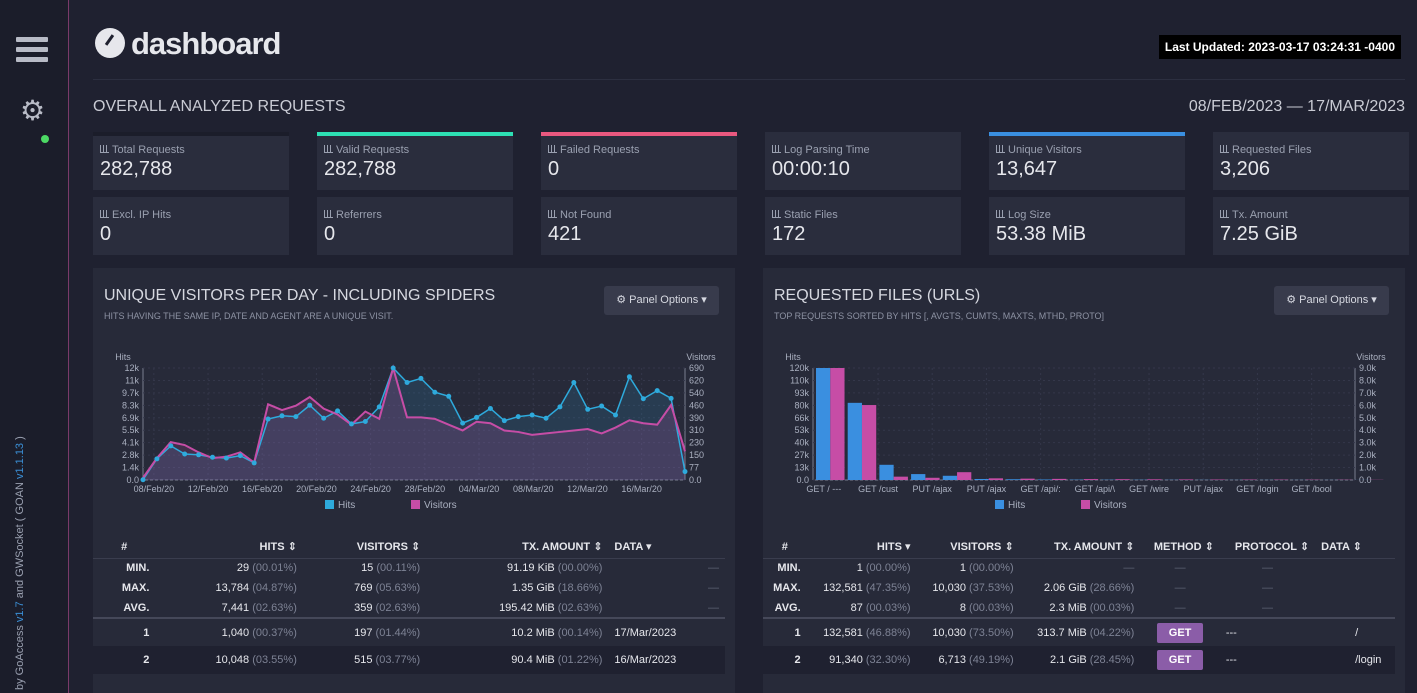 Image resolution: width=1417 pixels, height=693 pixels. What do you see at coordinates (1368, 443) in the screenshot?
I see `y2-tick-label: 3.0k` at bounding box center [1368, 443].